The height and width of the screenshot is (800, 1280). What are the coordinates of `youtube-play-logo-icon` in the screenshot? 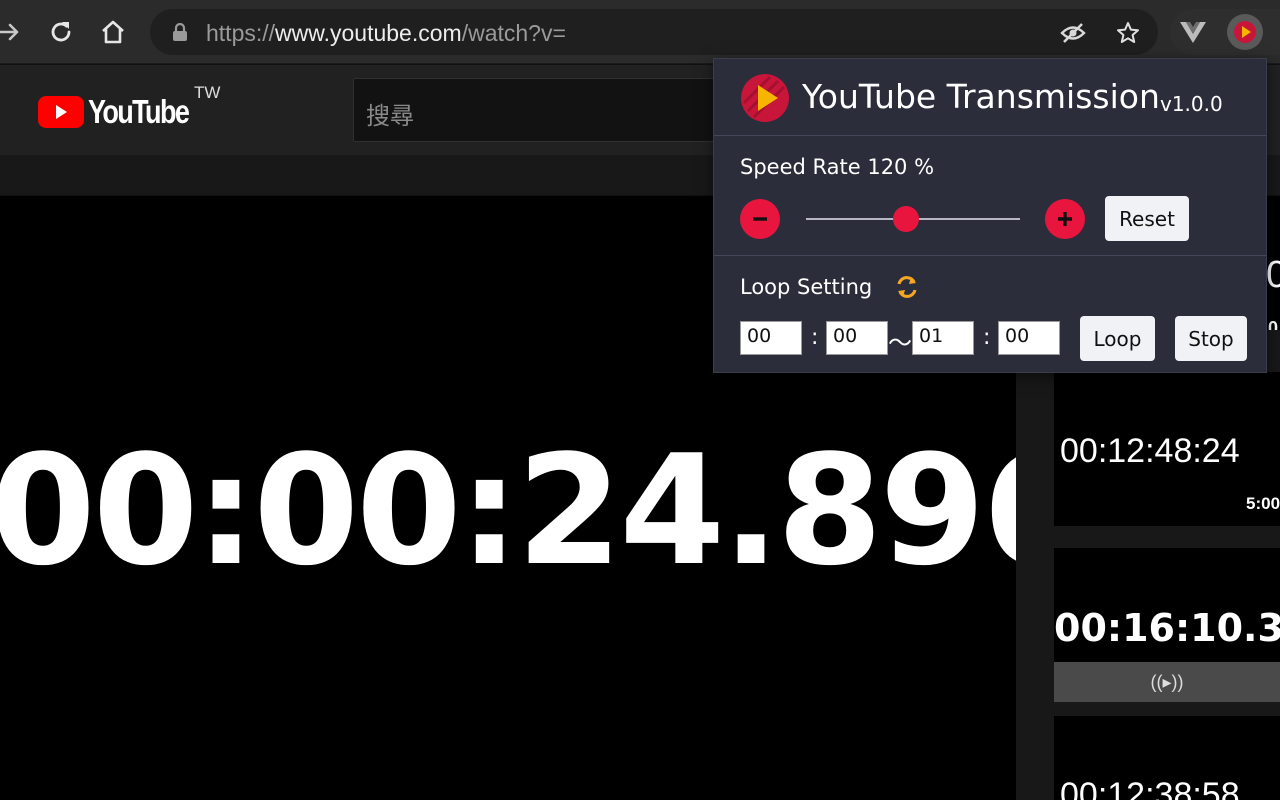 It's located at (61, 112).